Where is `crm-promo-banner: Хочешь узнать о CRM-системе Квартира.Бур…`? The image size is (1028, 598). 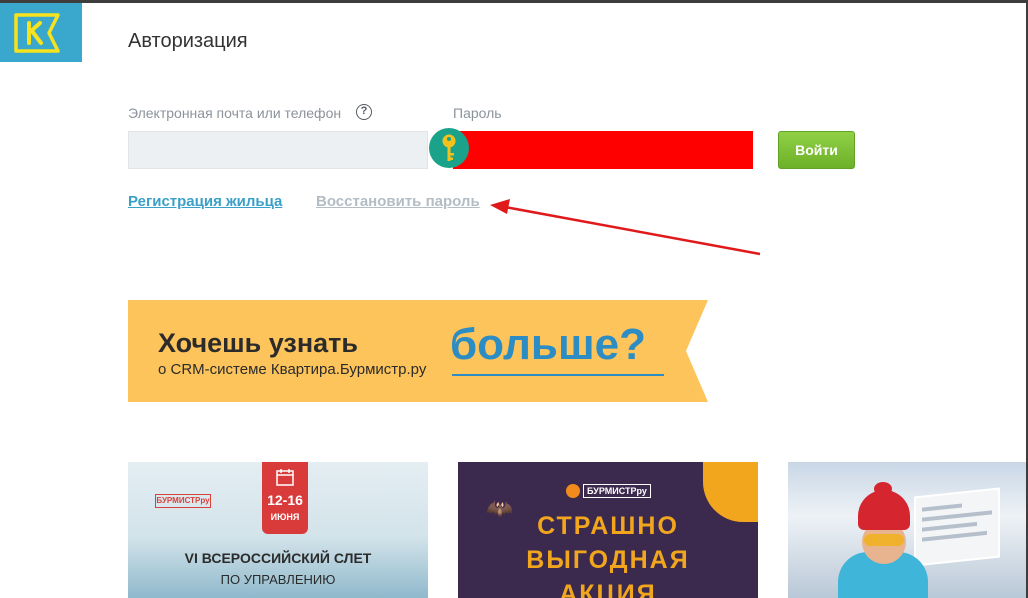
crm-promo-banner: Хочешь узнать о CRM-системе Квартира.Бур… is located at coordinates (418, 351).